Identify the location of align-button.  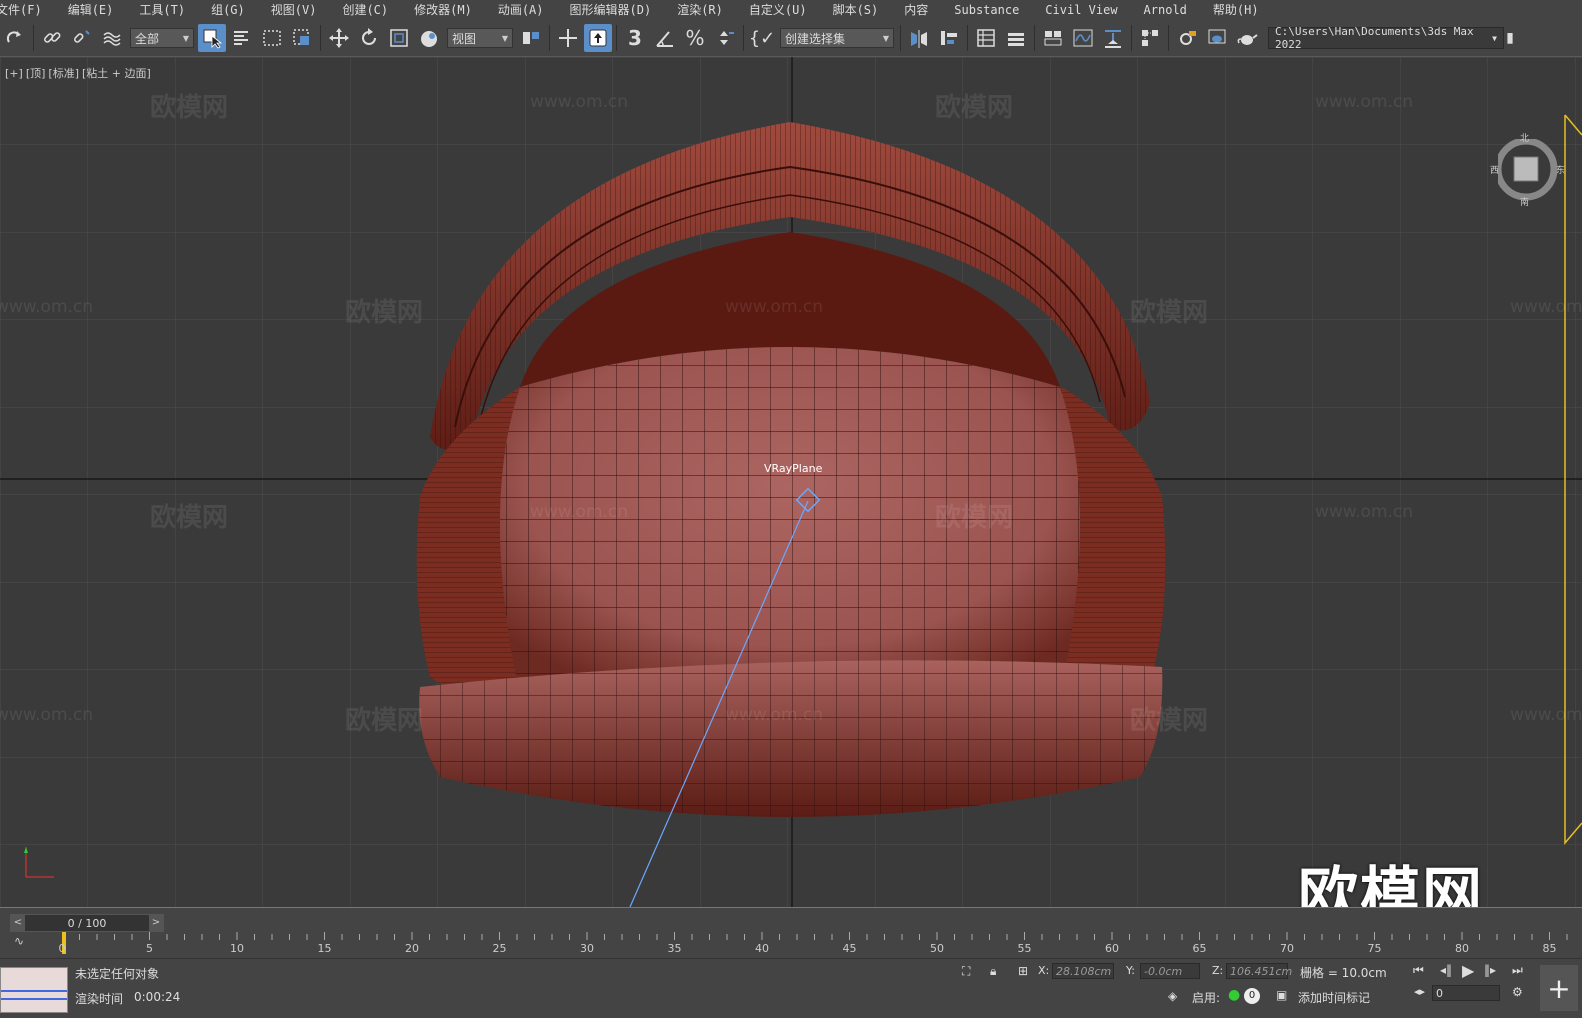
(949, 38).